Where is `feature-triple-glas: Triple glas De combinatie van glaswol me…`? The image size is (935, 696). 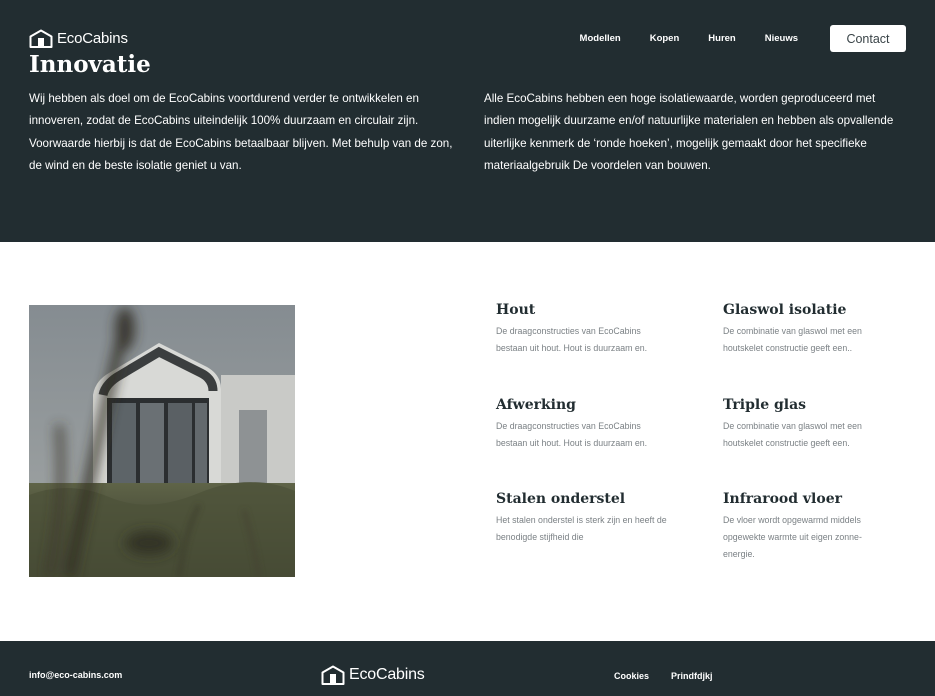 feature-triple-glas: Triple glas De combinatie van glaswol me… is located at coordinates (818, 424).